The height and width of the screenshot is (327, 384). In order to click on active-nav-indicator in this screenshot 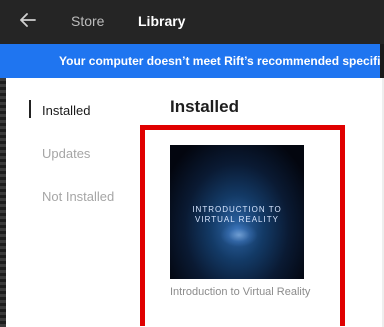, I will do `click(30, 109)`.